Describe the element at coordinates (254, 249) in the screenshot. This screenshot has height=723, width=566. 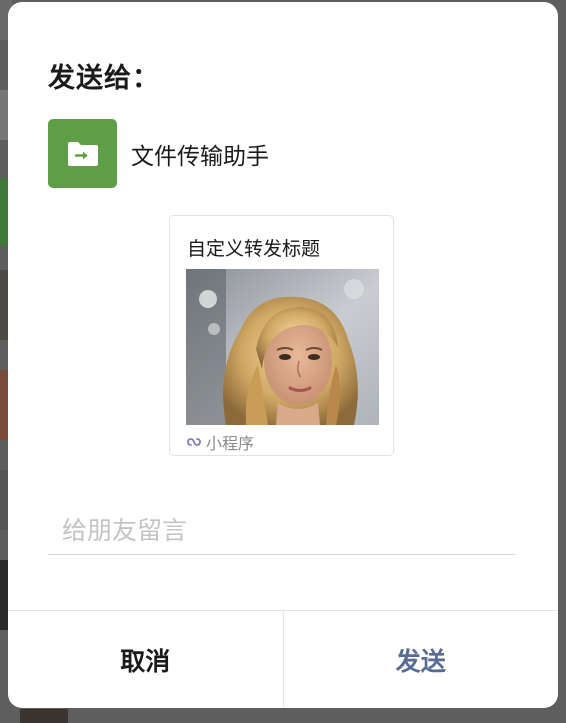
I see `card-title: 自定义转发标题` at that location.